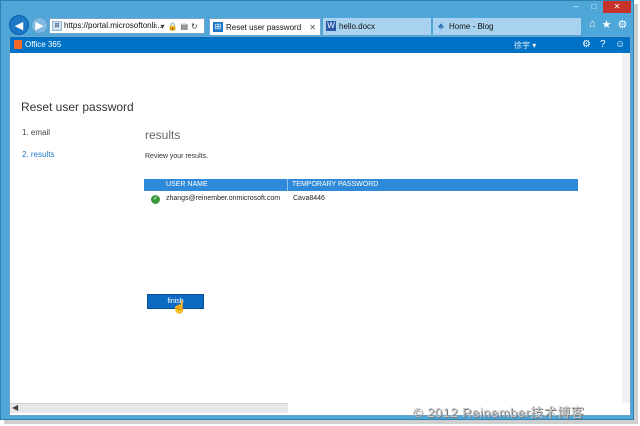 Image resolution: width=640 pixels, height=426 pixels. What do you see at coordinates (499, 412) in the screenshot?
I see `copyright-watermark: © 2012 Reinember技术博客` at bounding box center [499, 412].